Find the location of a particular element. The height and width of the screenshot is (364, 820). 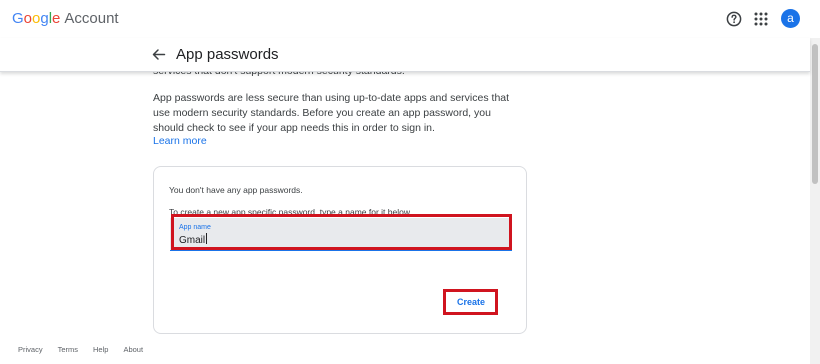

create-button: Create is located at coordinates (471, 302).